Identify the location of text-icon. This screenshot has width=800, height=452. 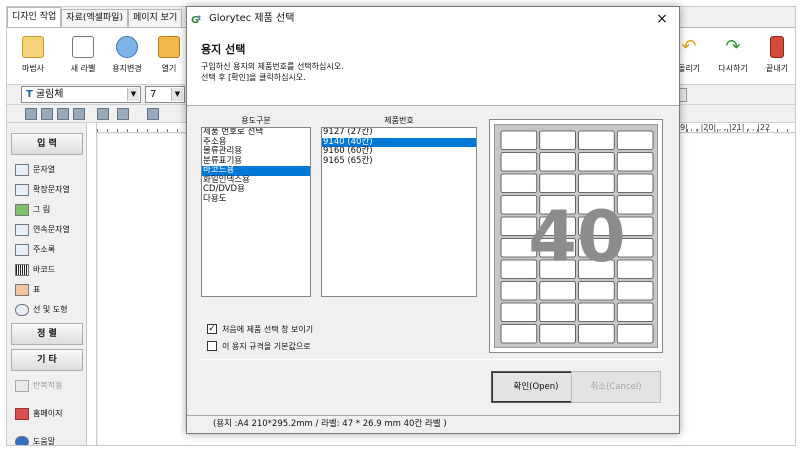
(22, 169).